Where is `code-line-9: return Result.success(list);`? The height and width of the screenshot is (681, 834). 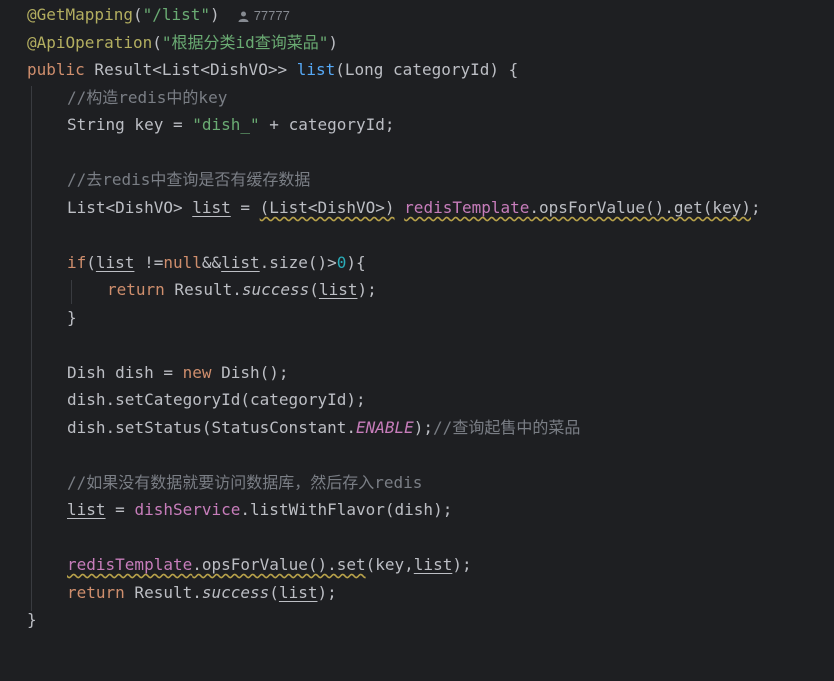
code-line-9: return Result.success(list); is located at coordinates (242, 290).